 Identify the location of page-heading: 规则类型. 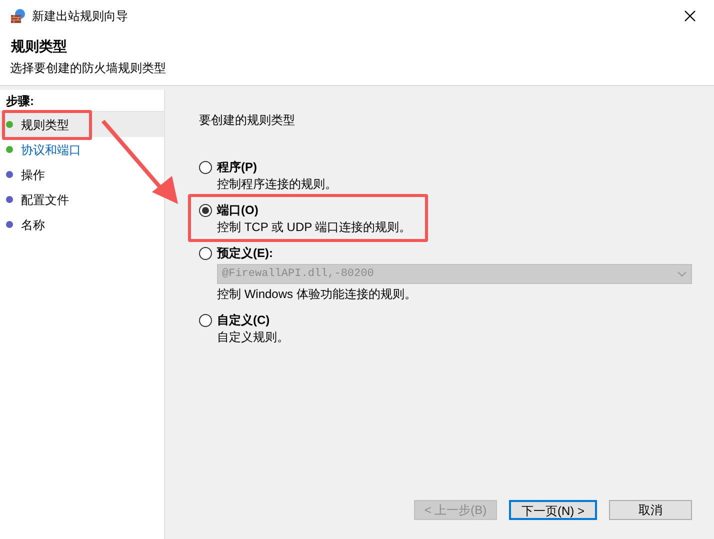
(39, 46).